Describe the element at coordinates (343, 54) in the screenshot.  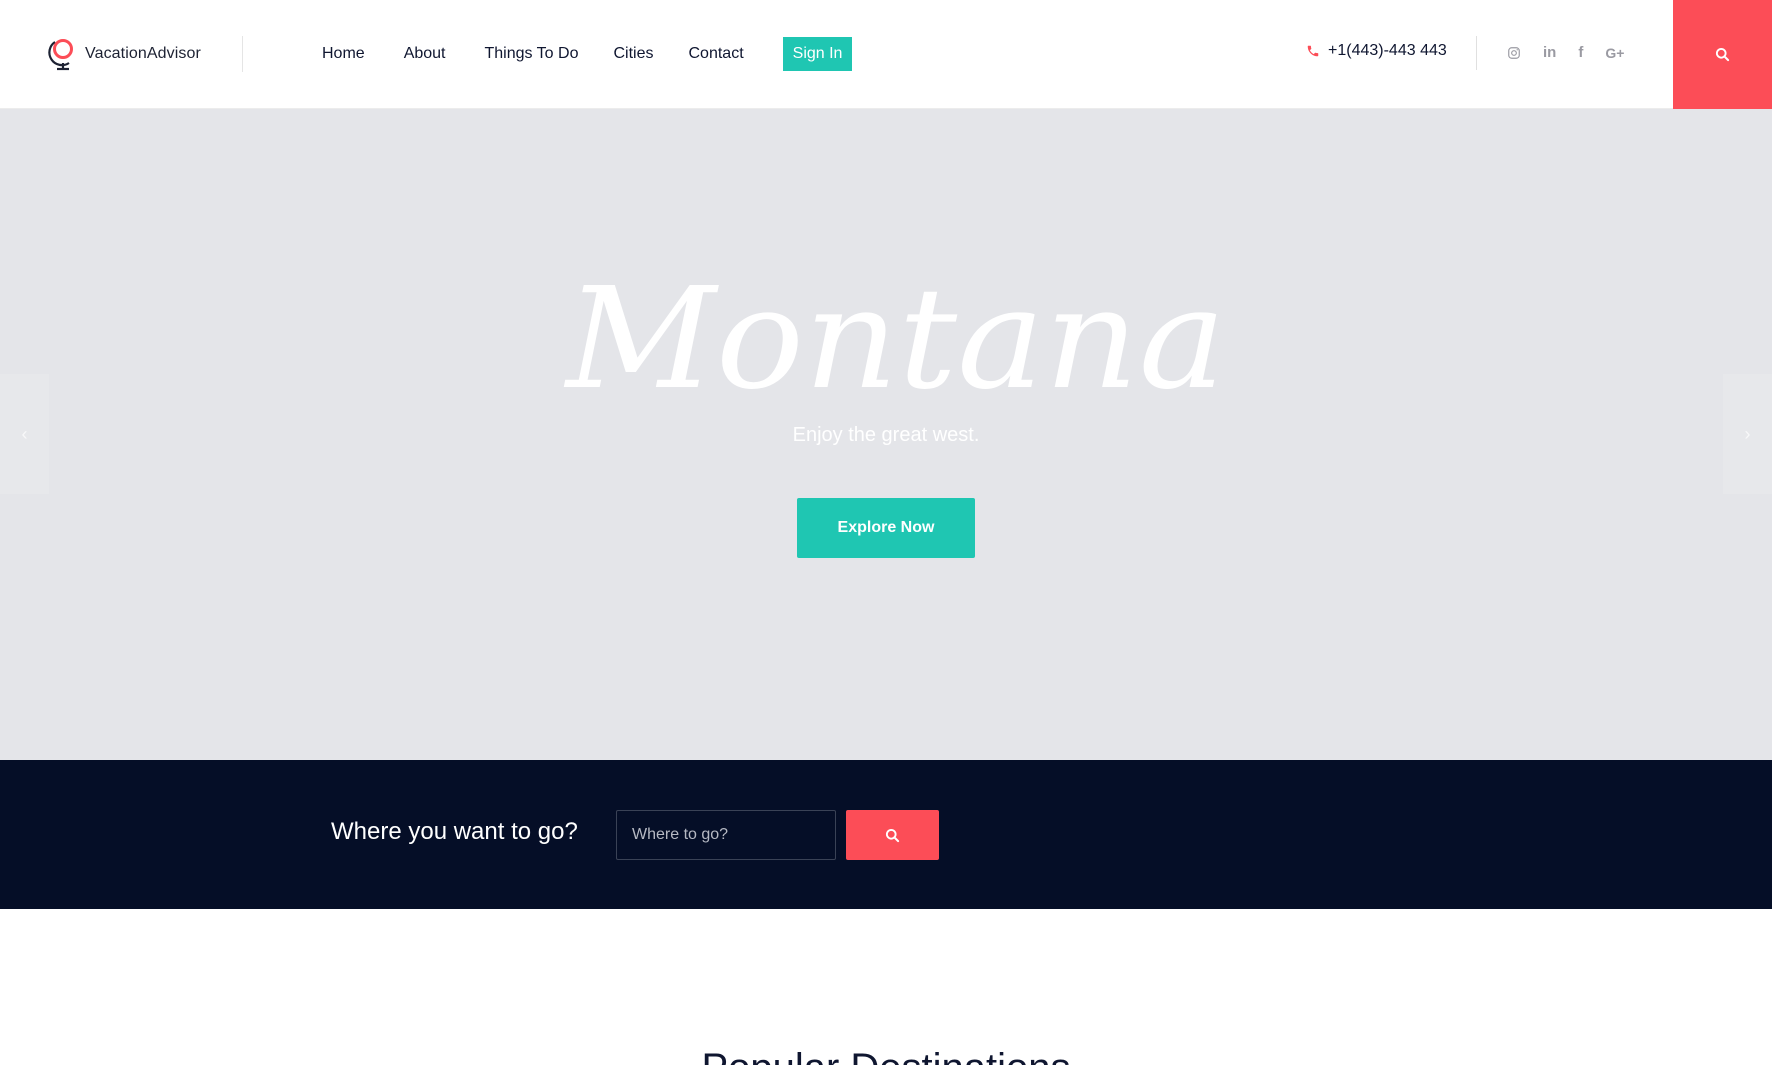
I see `nav-home: Home` at that location.